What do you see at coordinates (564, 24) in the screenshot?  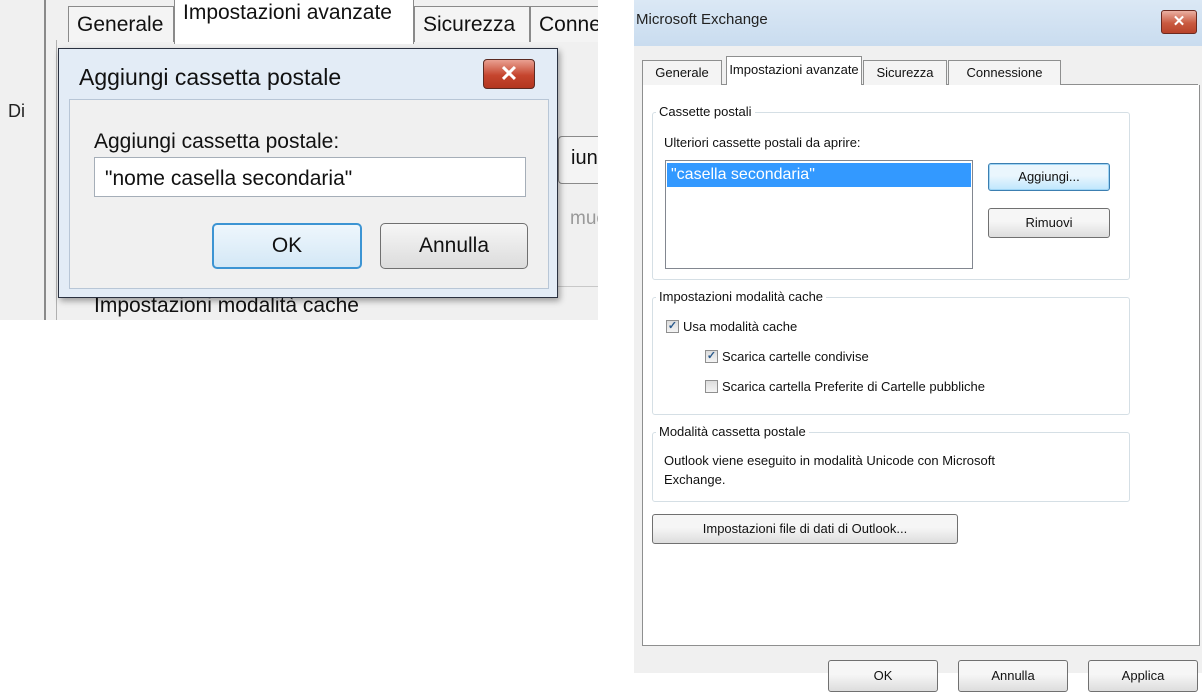 I see `tab-connessione: Conne` at bounding box center [564, 24].